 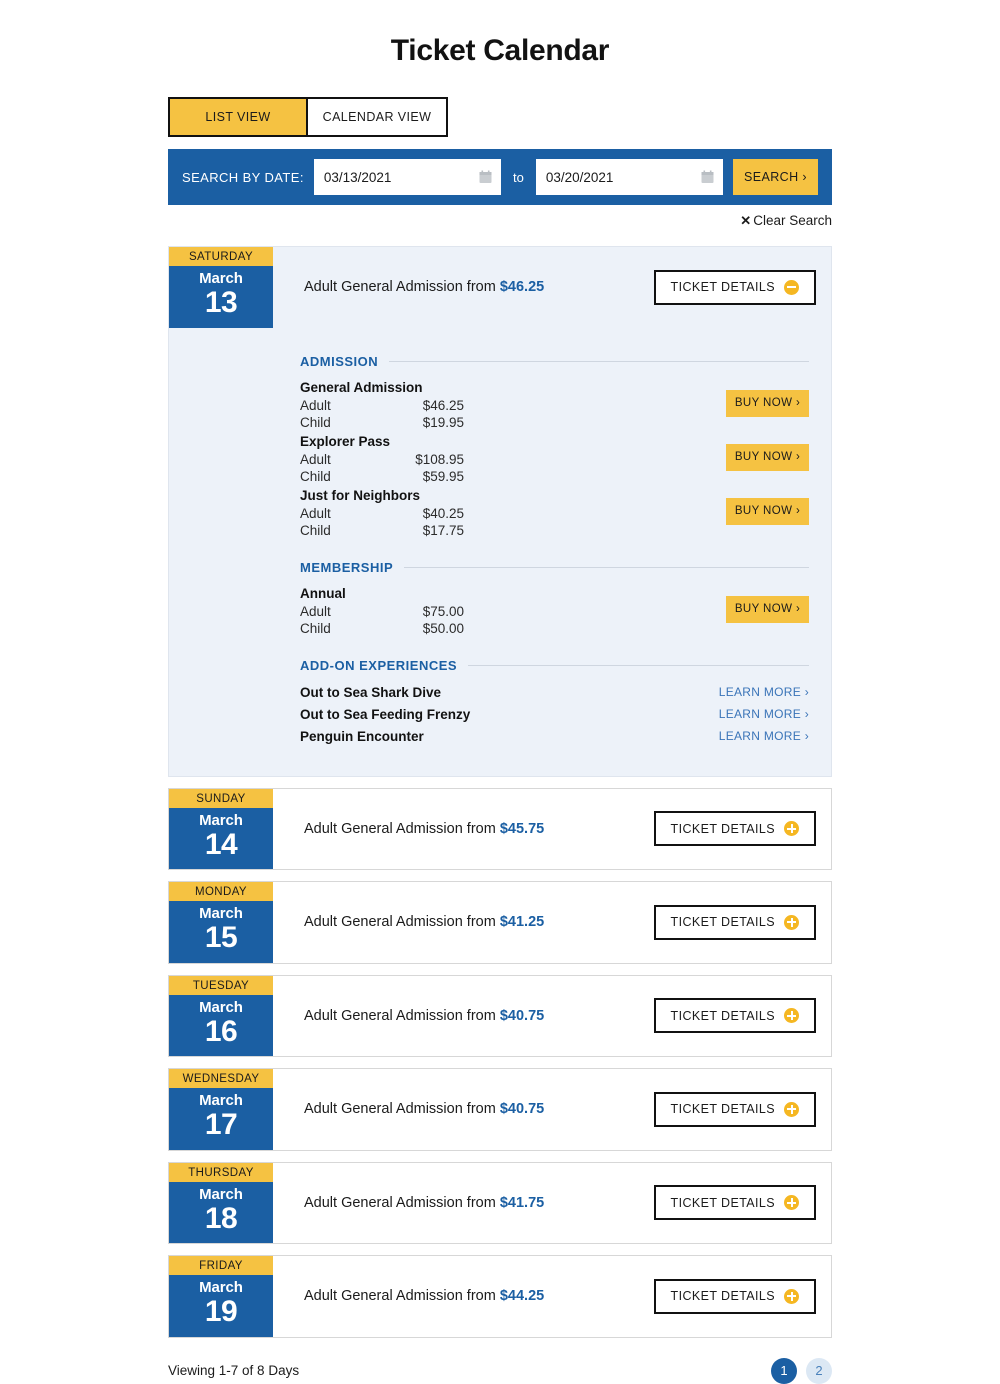 I want to click on page-title: Ticket Calendar, so click(x=500, y=50).